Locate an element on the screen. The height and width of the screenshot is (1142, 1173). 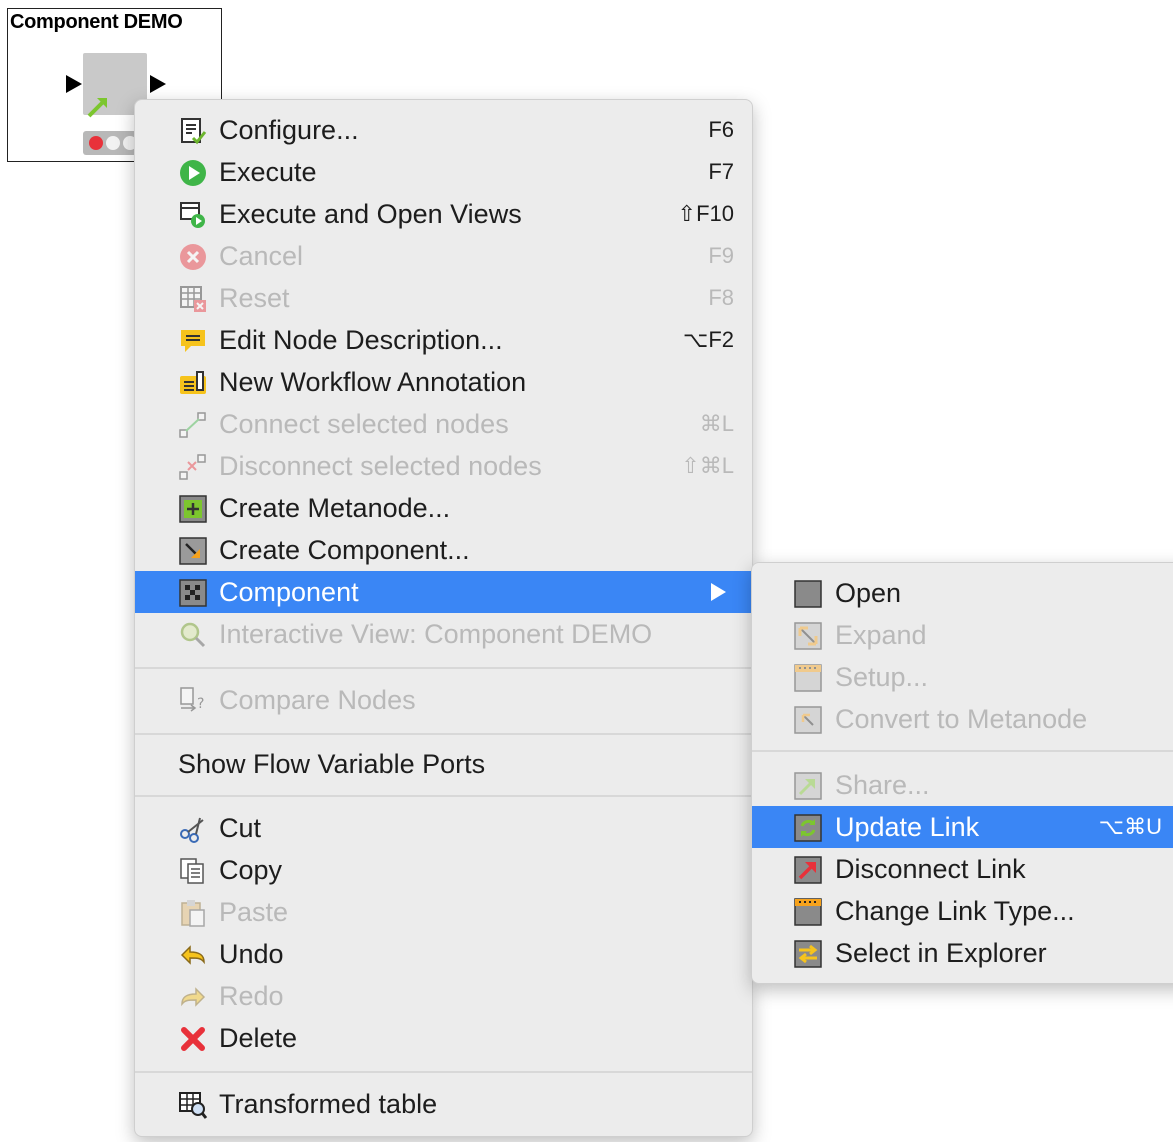
execute-open-views-icon is located at coordinates (193, 215).